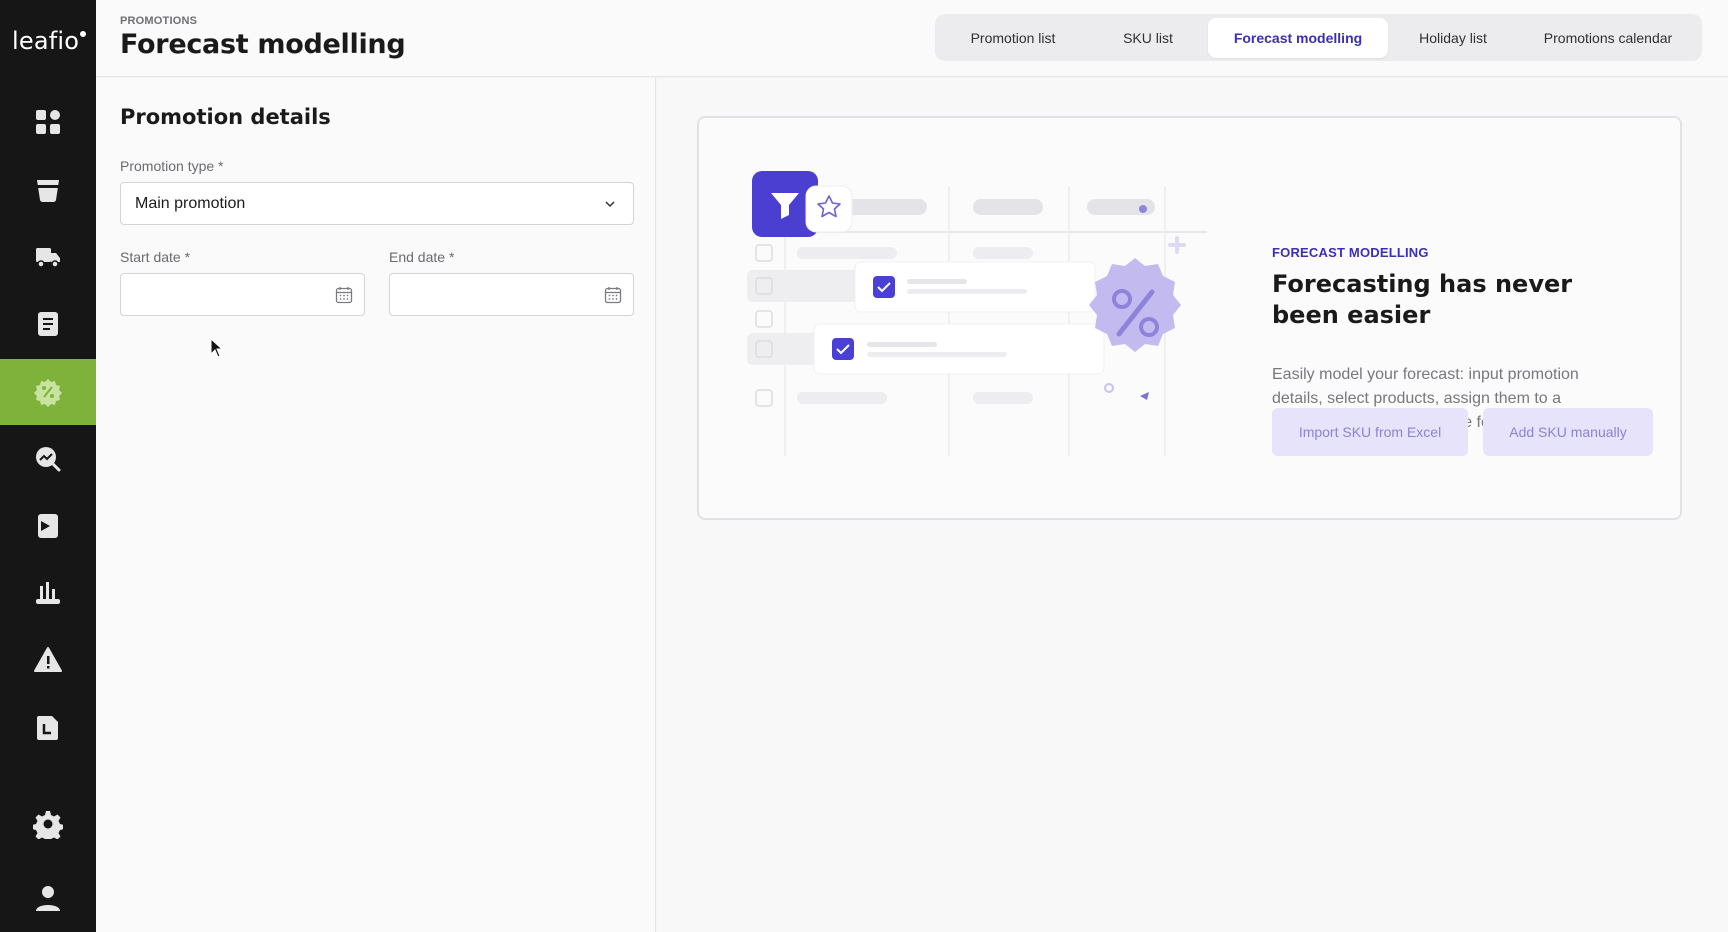 The width and height of the screenshot is (1728, 932). I want to click on file-l-icon, so click(47, 728).